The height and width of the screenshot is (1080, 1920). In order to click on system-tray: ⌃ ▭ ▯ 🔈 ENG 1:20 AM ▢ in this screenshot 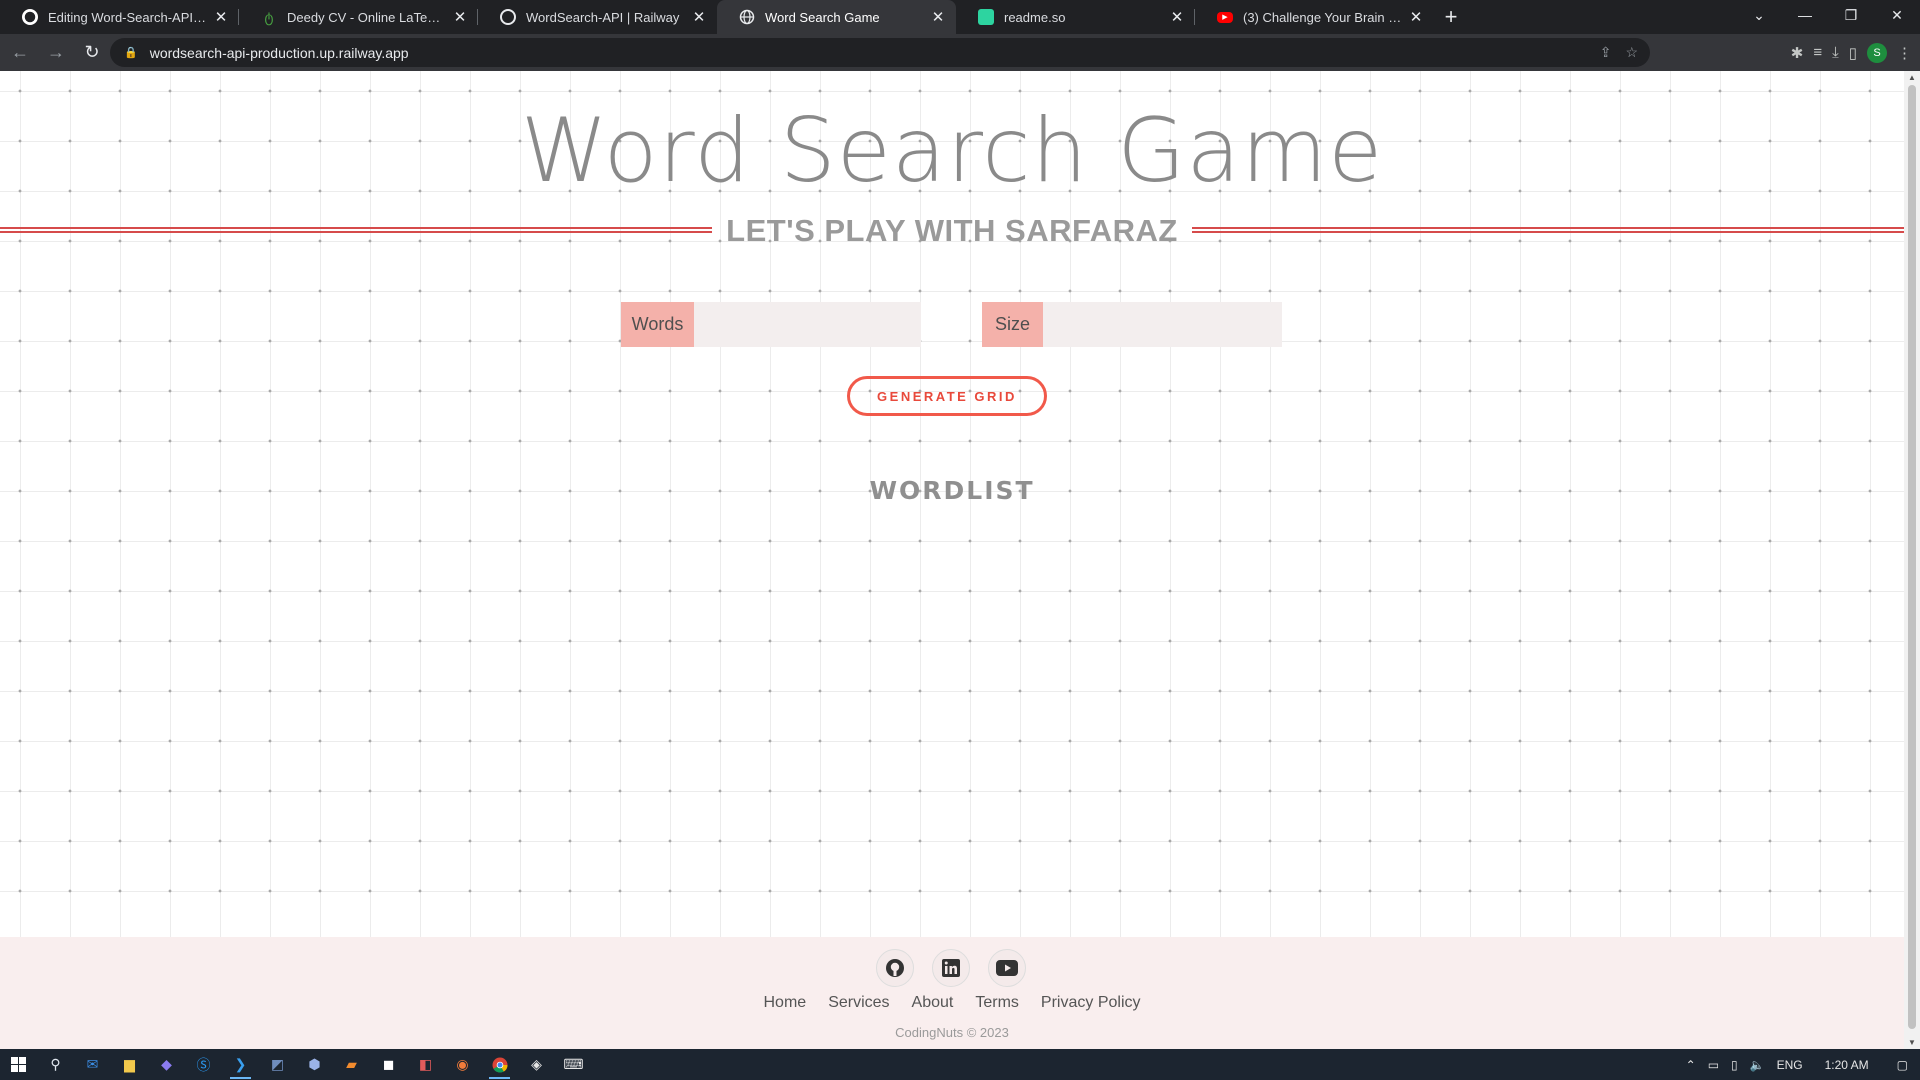, I will do `click(1803, 1064)`.